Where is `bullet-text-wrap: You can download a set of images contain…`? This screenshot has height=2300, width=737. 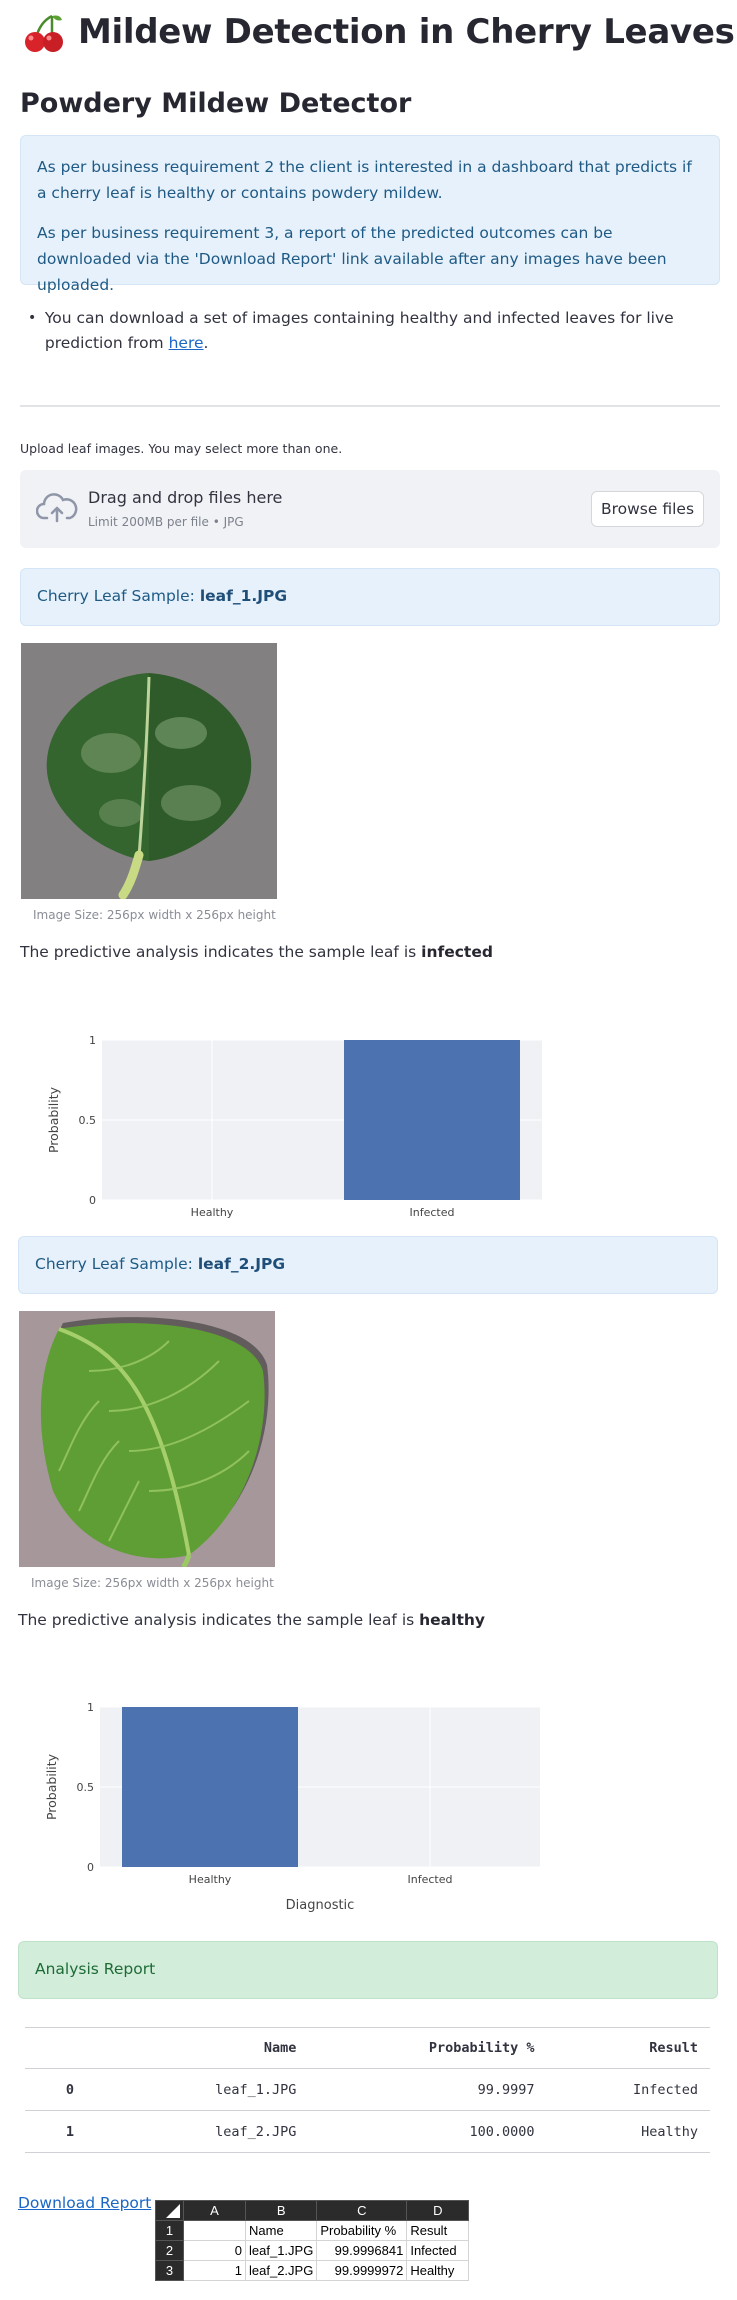
bullet-text-wrap: You can download a set of images contain… is located at coordinates (381, 331).